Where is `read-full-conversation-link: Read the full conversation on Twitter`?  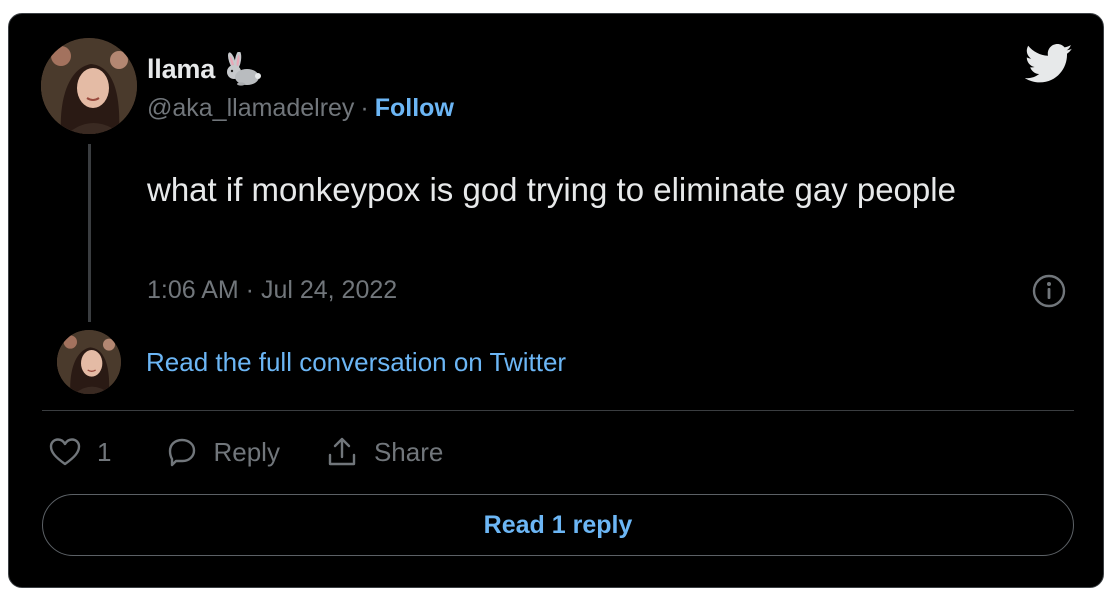 read-full-conversation-link: Read the full conversation on Twitter is located at coordinates (356, 362).